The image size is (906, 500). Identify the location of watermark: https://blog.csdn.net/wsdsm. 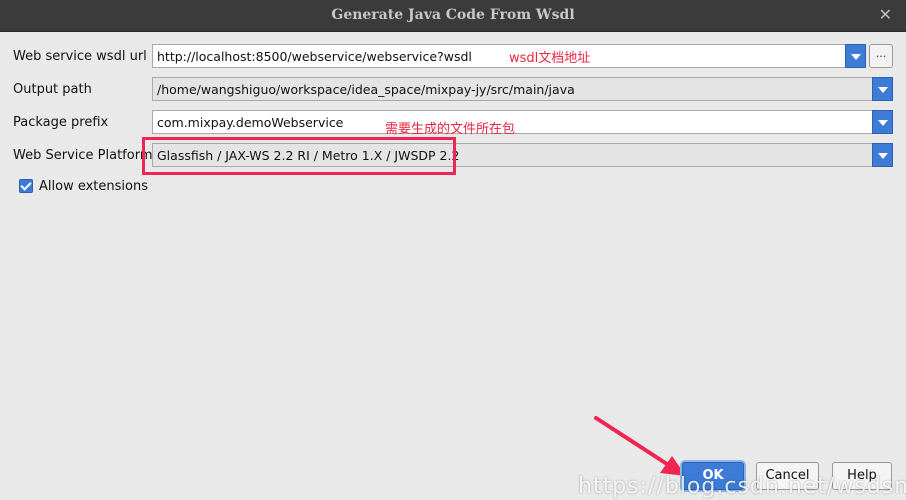
(742, 486).